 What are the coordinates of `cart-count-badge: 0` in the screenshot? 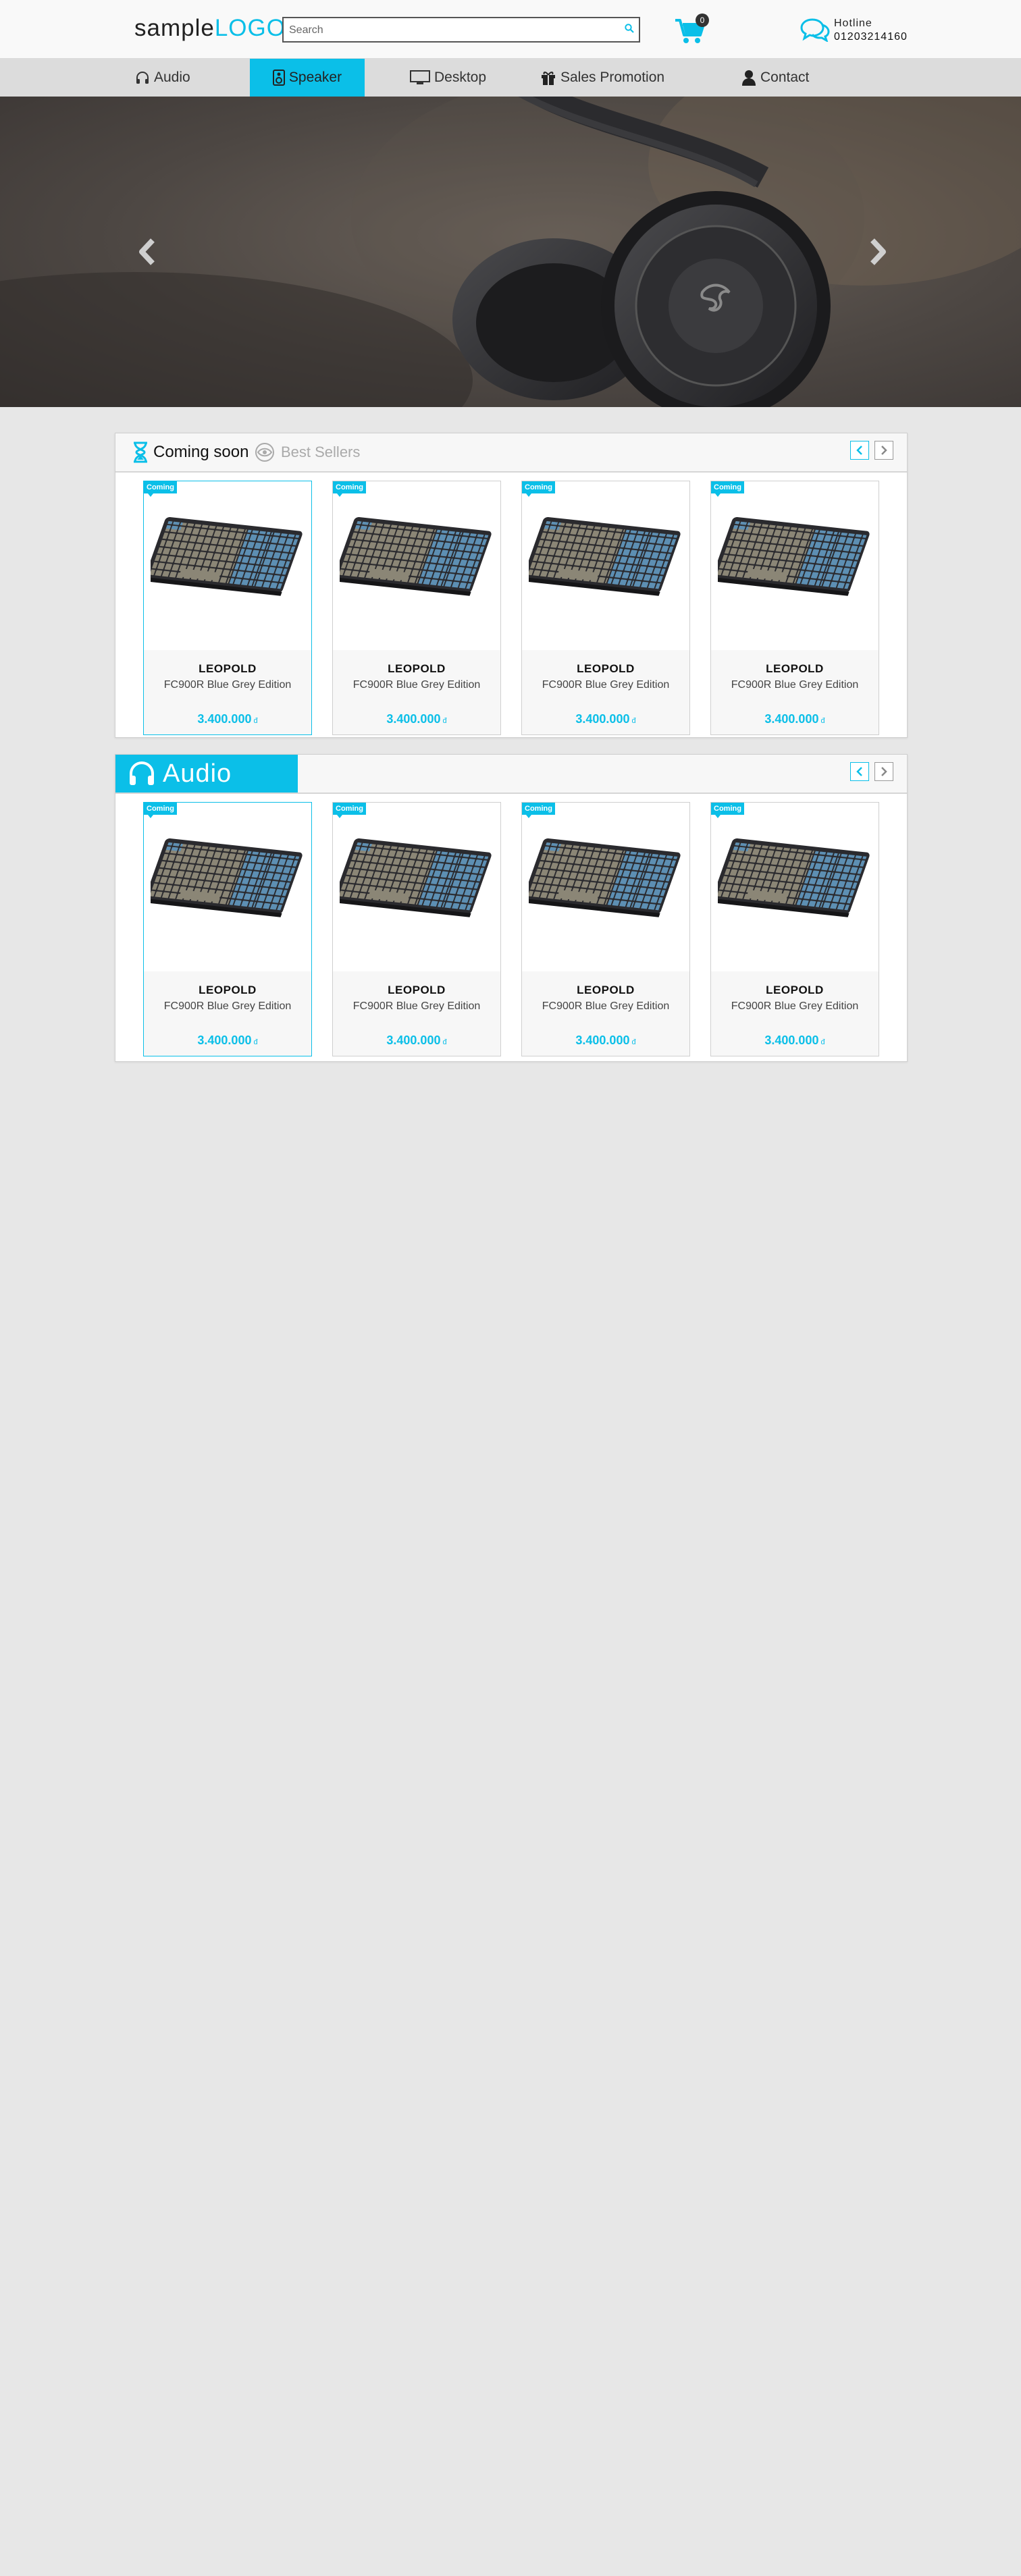 It's located at (702, 20).